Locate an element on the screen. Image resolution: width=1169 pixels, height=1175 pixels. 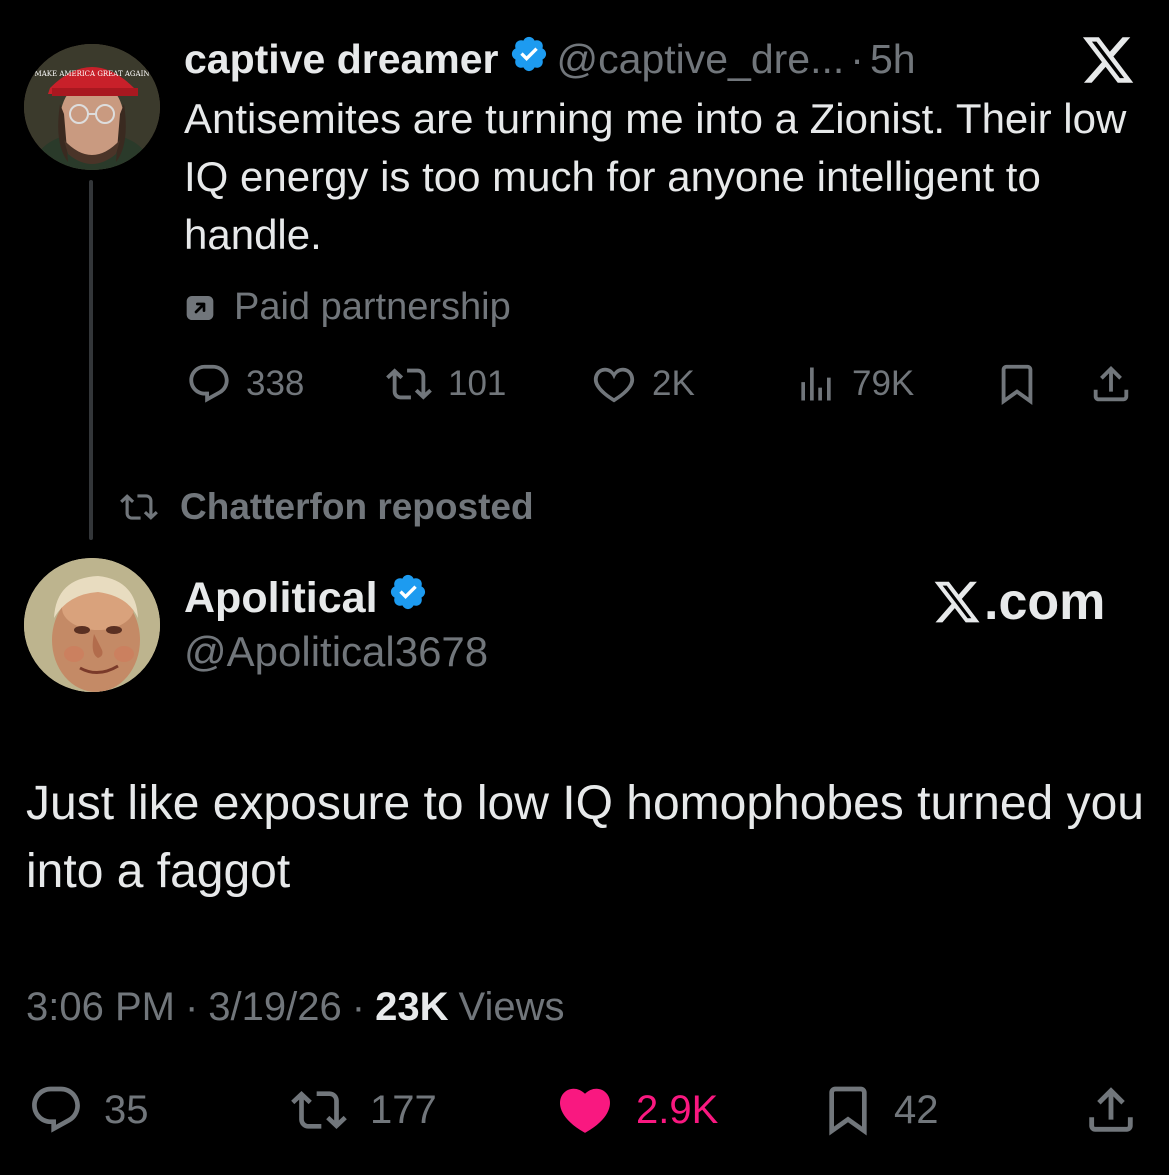
main-tweet-header: Apolitical is located at coordinates (310, 598).